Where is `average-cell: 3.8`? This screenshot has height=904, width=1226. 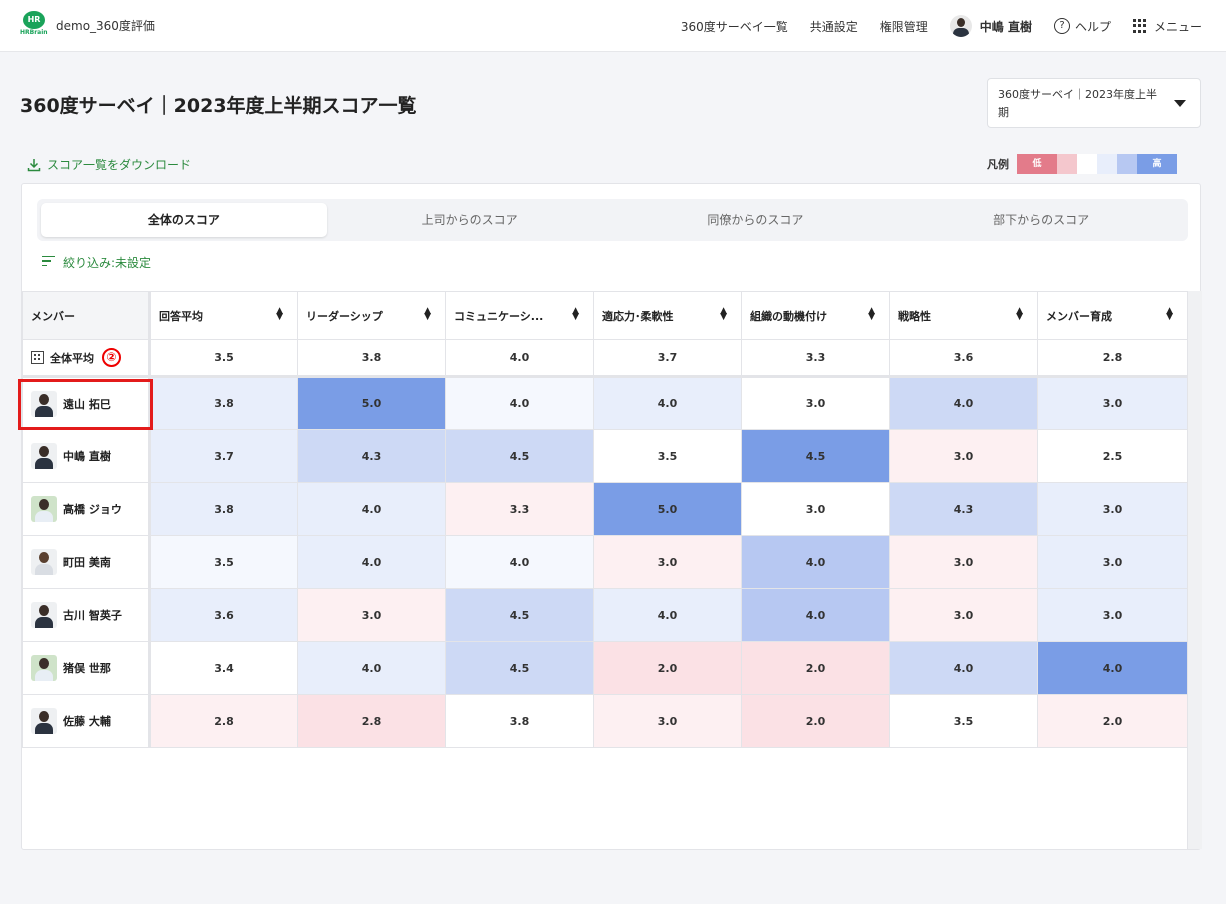 average-cell: 3.8 is located at coordinates (371, 358).